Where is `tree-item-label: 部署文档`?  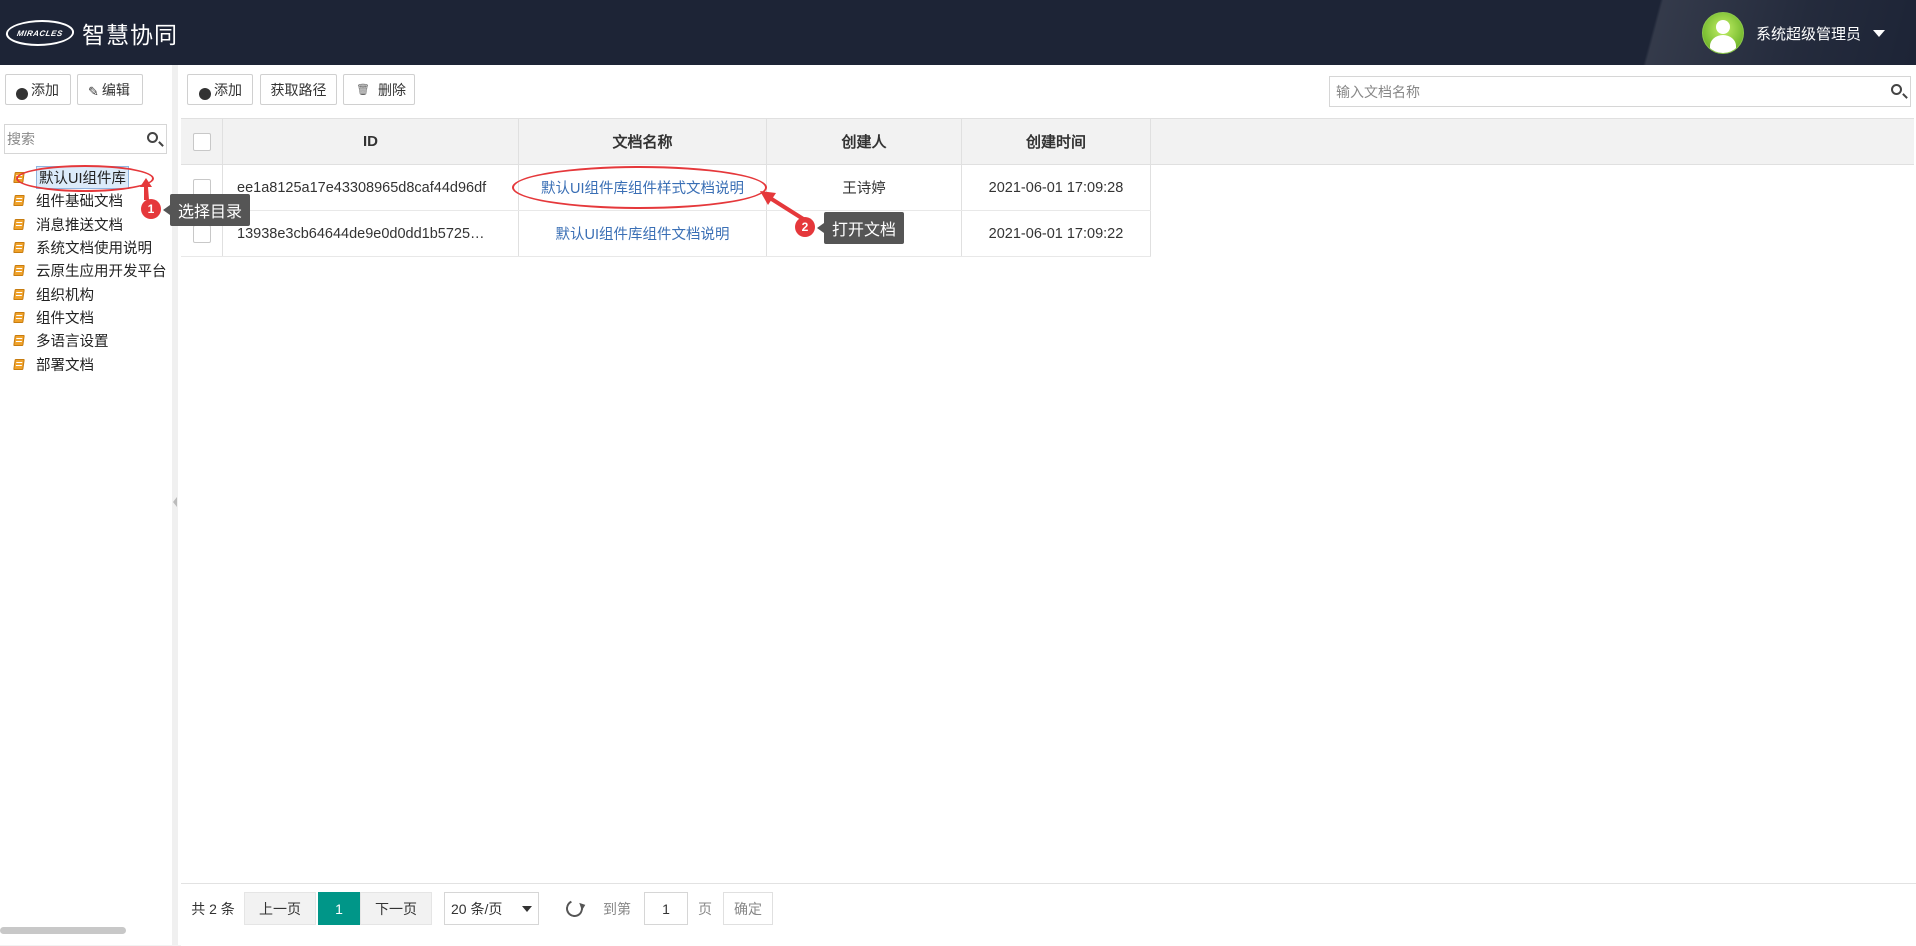 tree-item-label: 部署文档 is located at coordinates (65, 365).